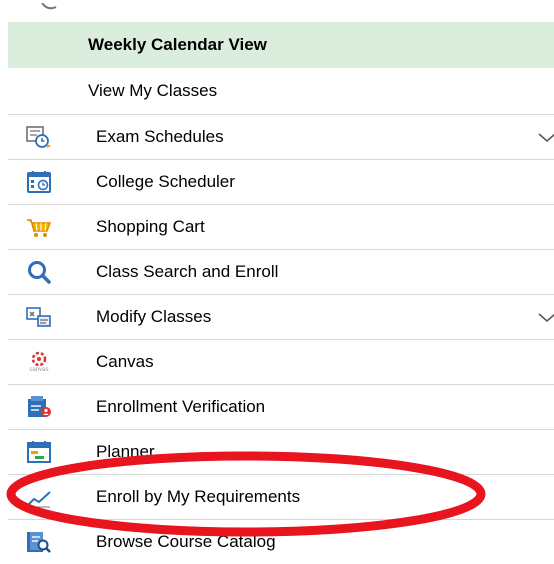 This screenshot has width=554, height=564. I want to click on calendar-clock-icon, so click(39, 182).